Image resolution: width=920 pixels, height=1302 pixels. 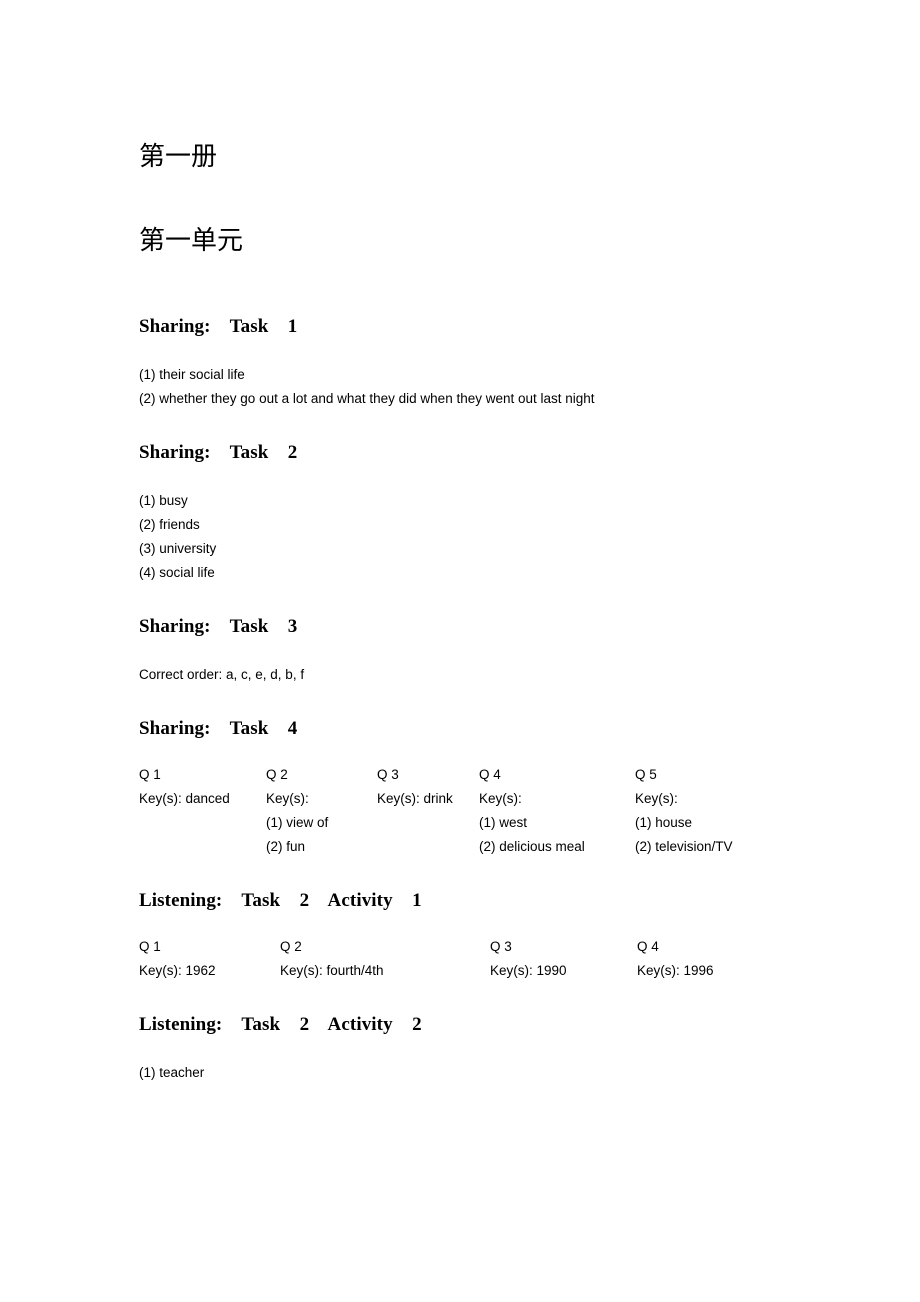 What do you see at coordinates (218, 452) in the screenshot?
I see `heading-sharing-task-2: Sharing: Task 2` at bounding box center [218, 452].